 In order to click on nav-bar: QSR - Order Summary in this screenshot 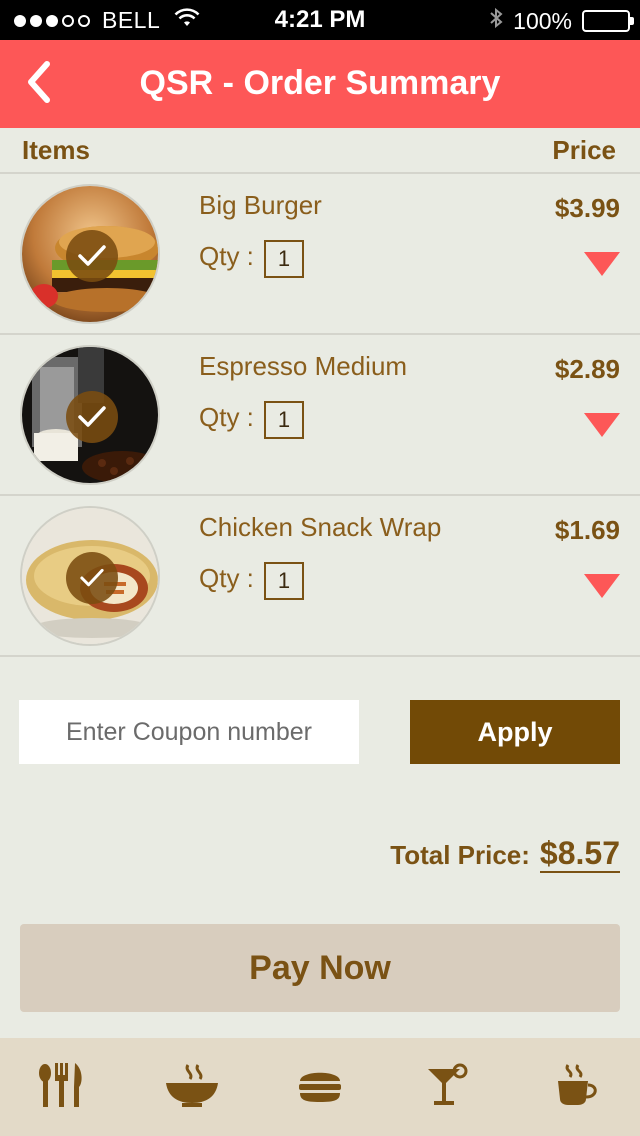, I will do `click(320, 84)`.